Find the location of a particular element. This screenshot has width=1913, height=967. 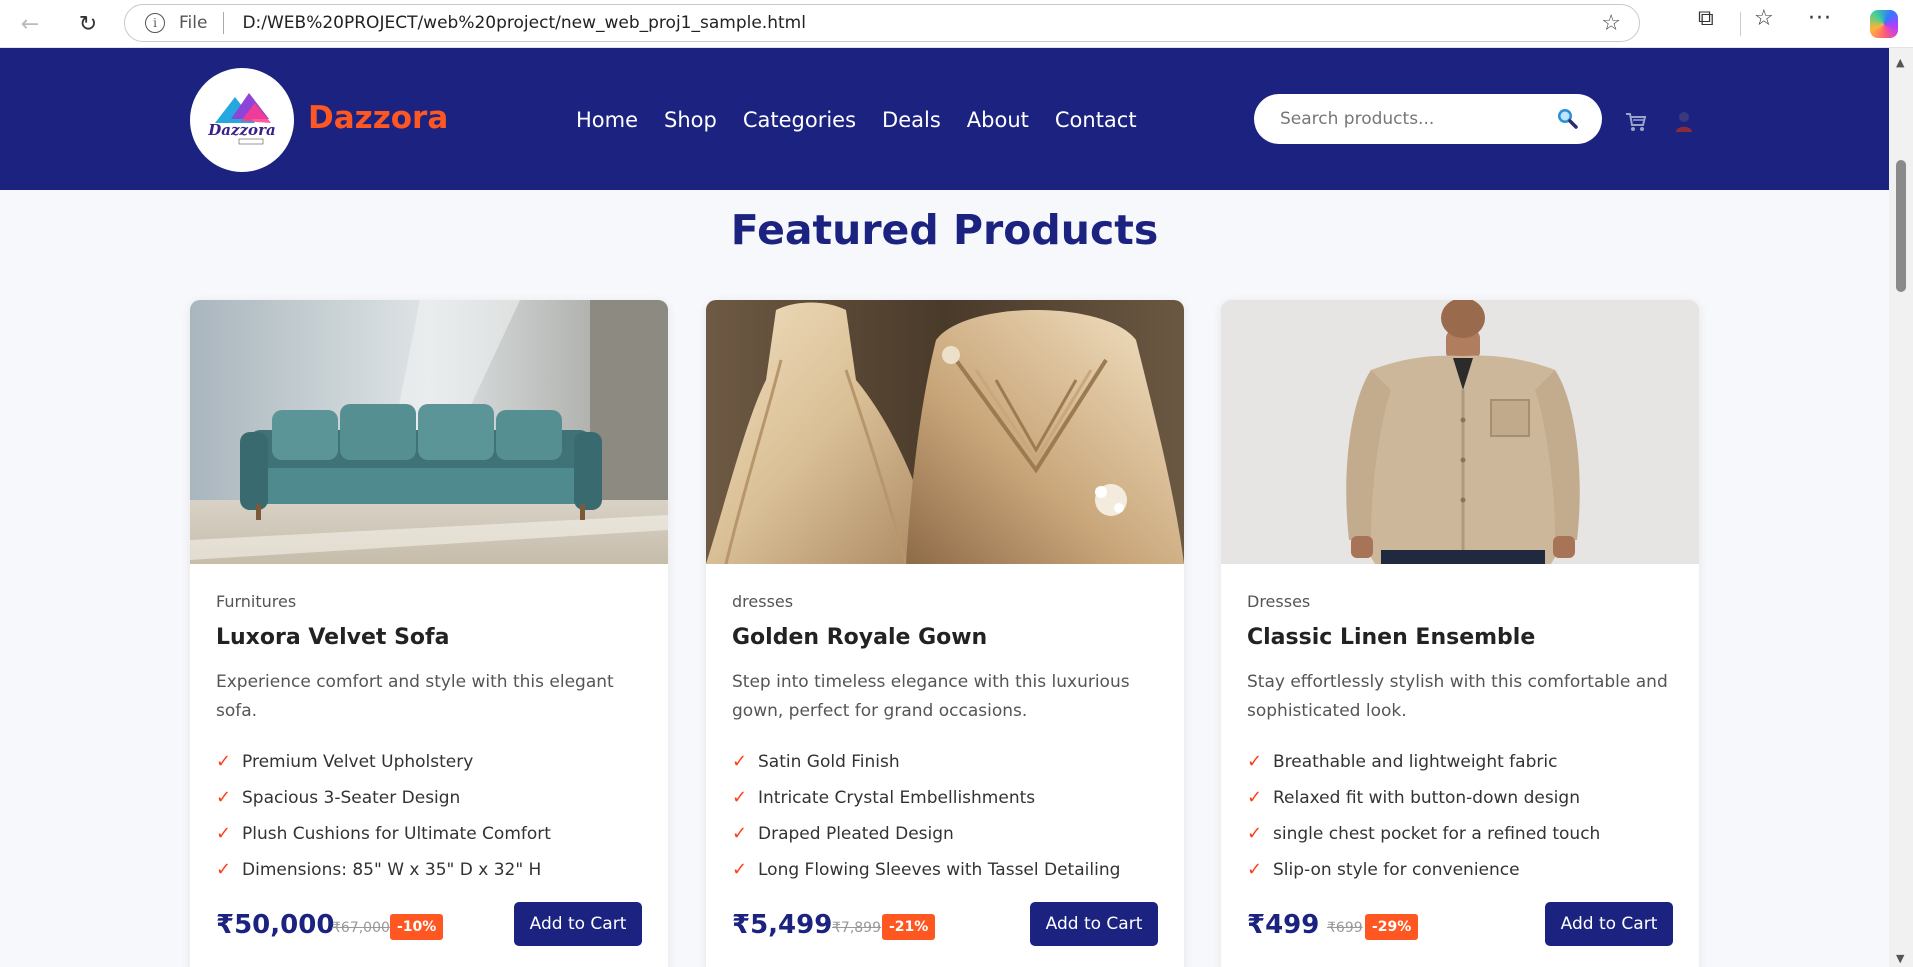

nav-categories: Categories is located at coordinates (799, 120).